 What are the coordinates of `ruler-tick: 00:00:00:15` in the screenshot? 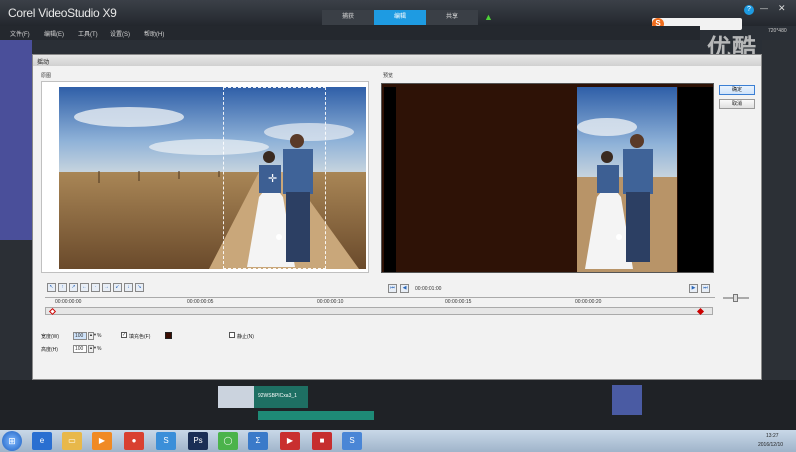 It's located at (458, 302).